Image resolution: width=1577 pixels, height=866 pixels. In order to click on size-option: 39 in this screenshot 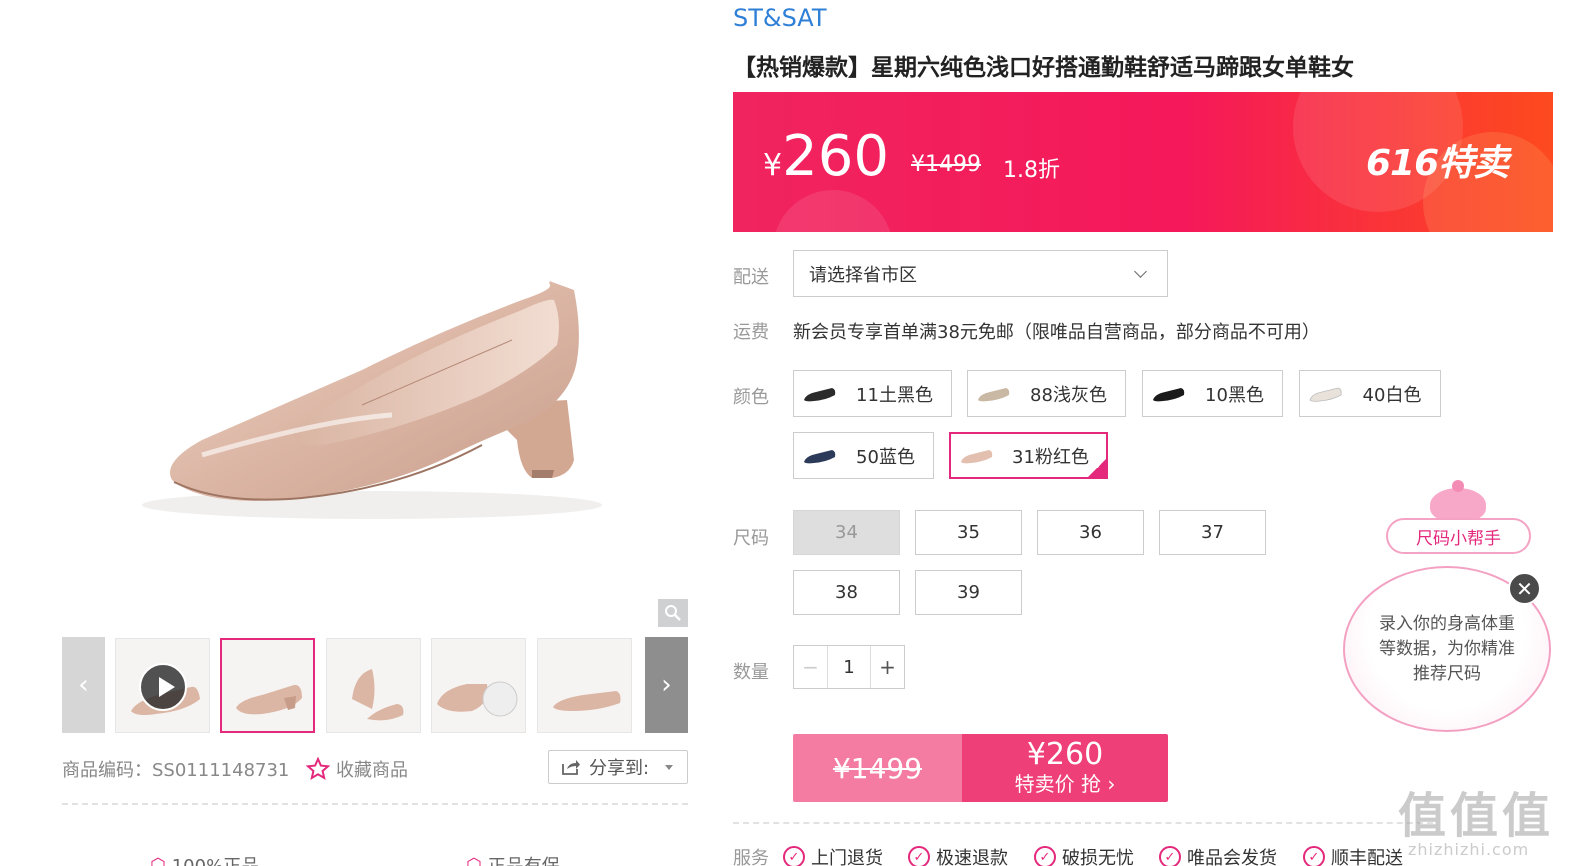, I will do `click(968, 592)`.